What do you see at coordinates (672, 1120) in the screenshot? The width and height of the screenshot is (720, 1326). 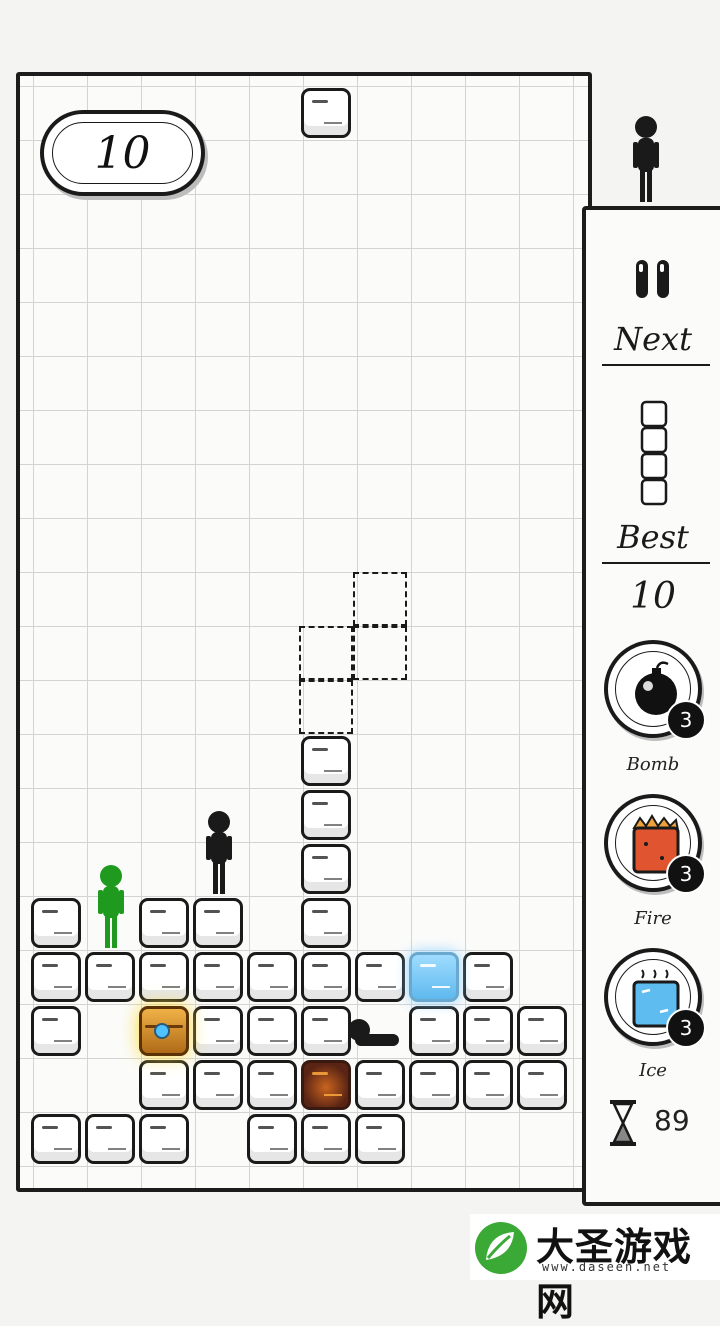 I see `timer-value: 89` at bounding box center [672, 1120].